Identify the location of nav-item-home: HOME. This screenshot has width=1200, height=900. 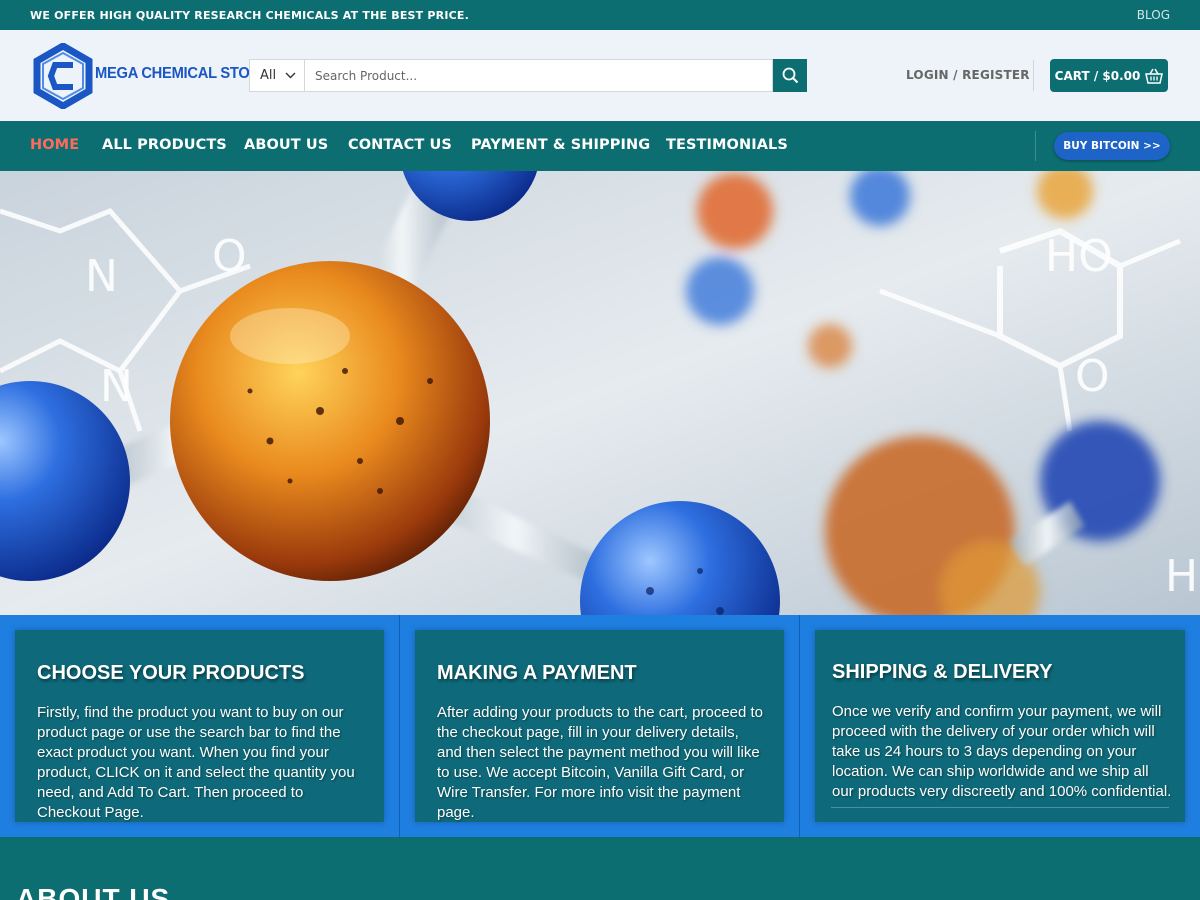
(54, 145).